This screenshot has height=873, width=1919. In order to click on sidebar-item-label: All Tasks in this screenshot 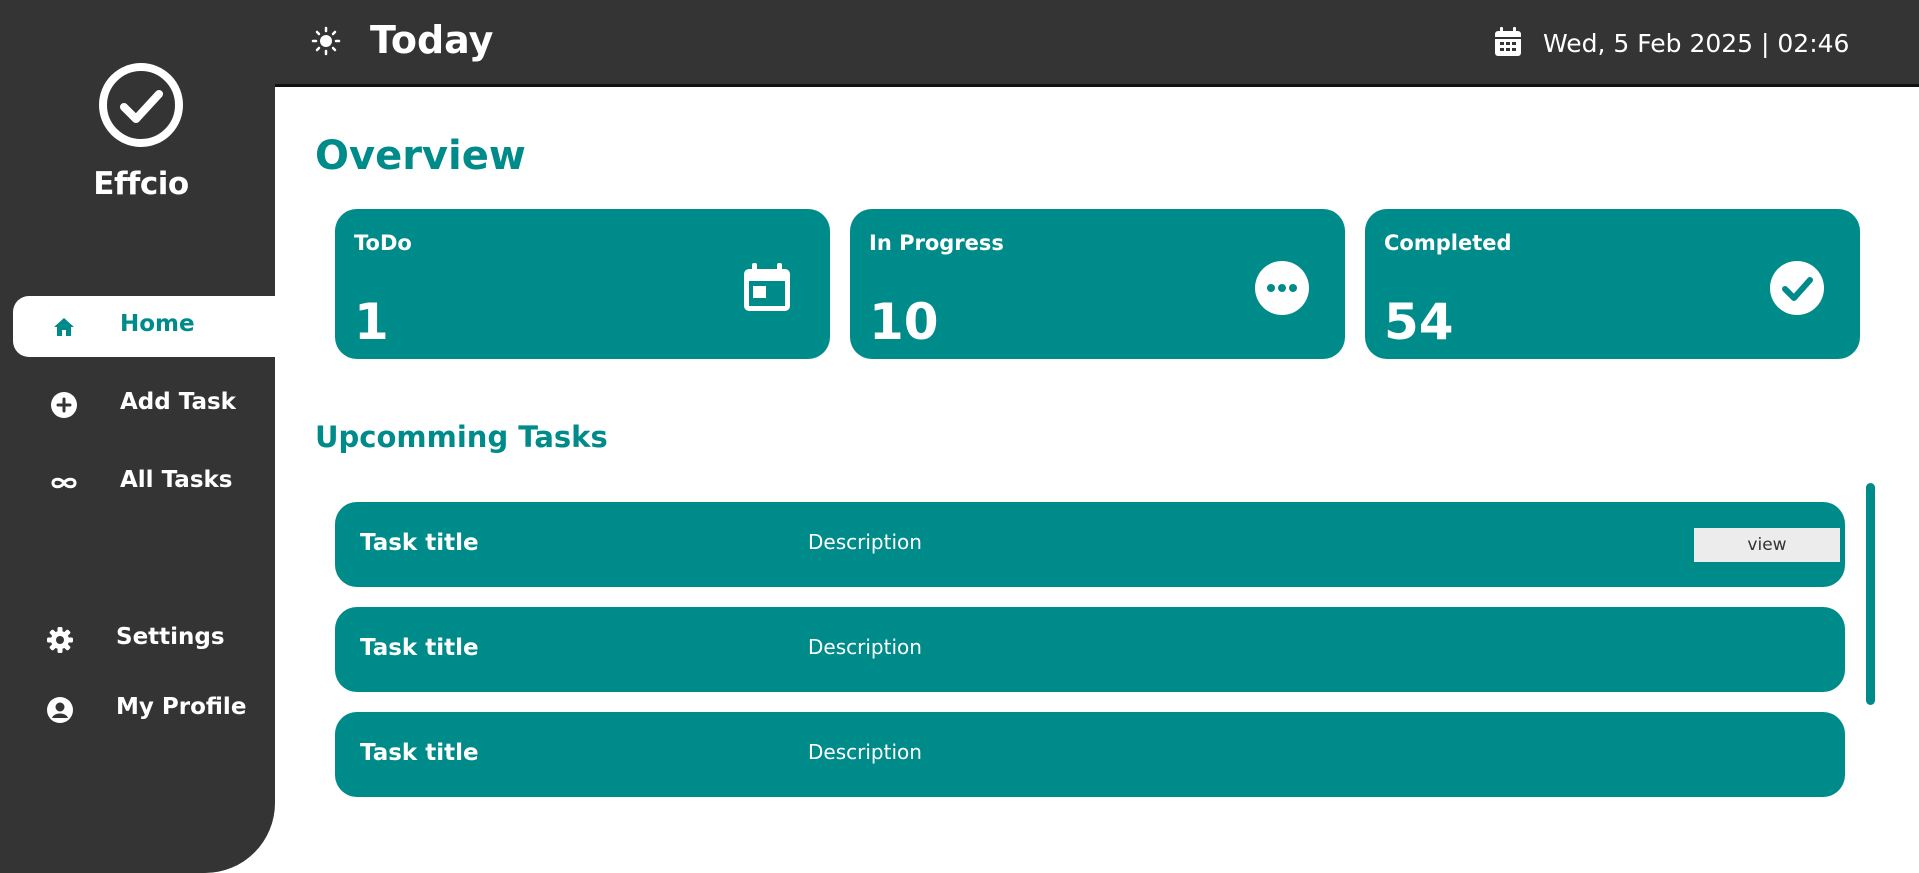, I will do `click(176, 480)`.